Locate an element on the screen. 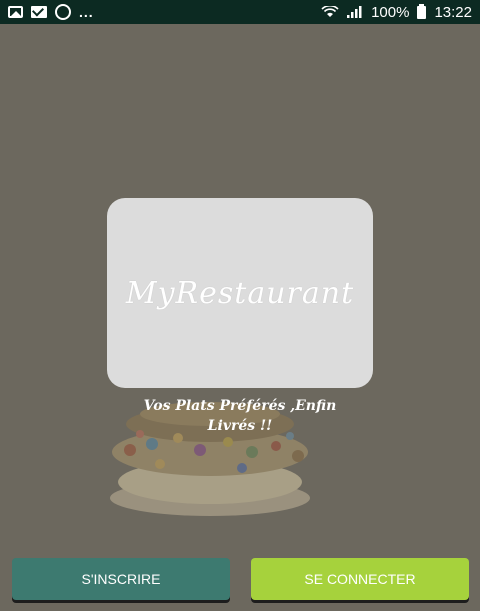 This screenshot has height=611, width=480. status-bar-right: 100% 13:22 is located at coordinates (396, 12).